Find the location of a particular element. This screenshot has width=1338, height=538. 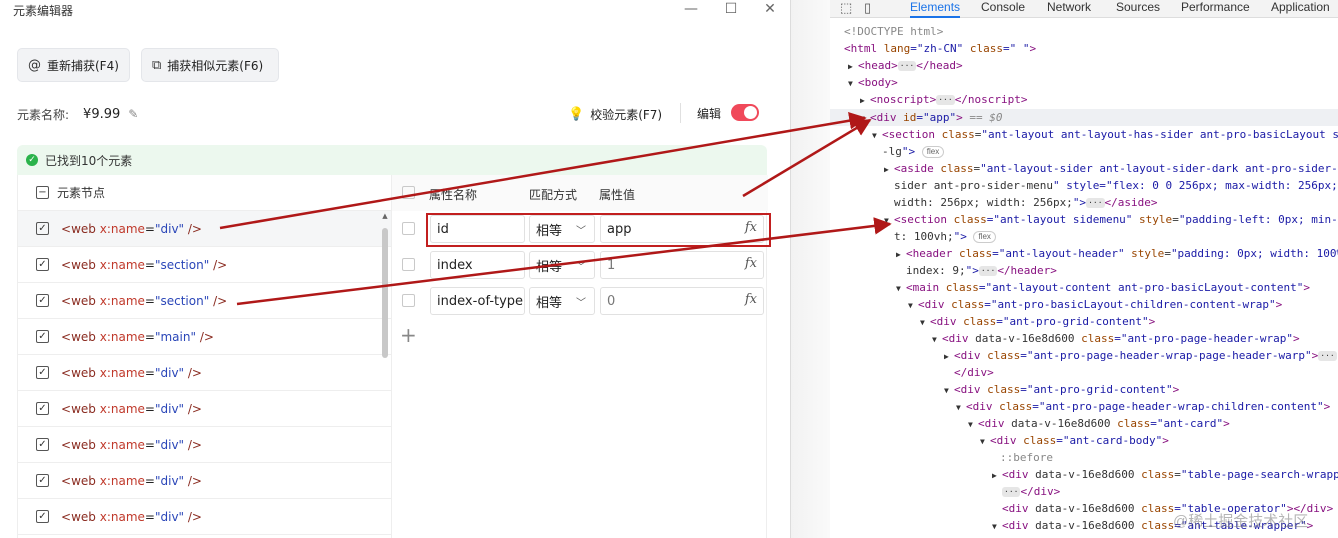

devtools-tab-sources: Sources is located at coordinates (1138, 9).